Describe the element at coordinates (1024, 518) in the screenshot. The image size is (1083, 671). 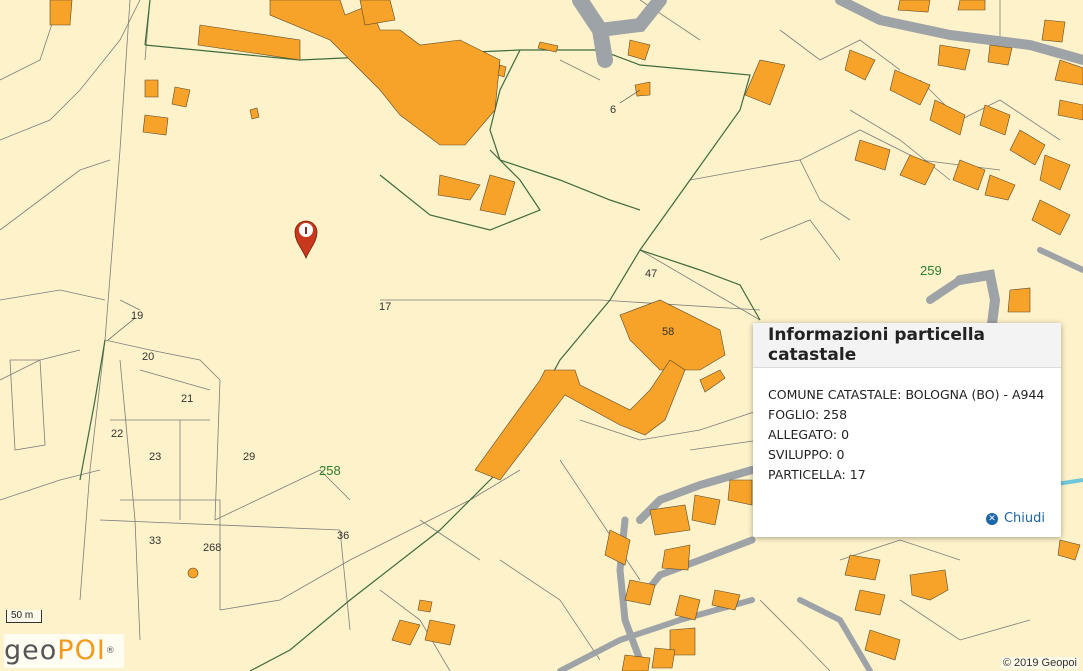
I see `close-button-label: Chiudi` at that location.